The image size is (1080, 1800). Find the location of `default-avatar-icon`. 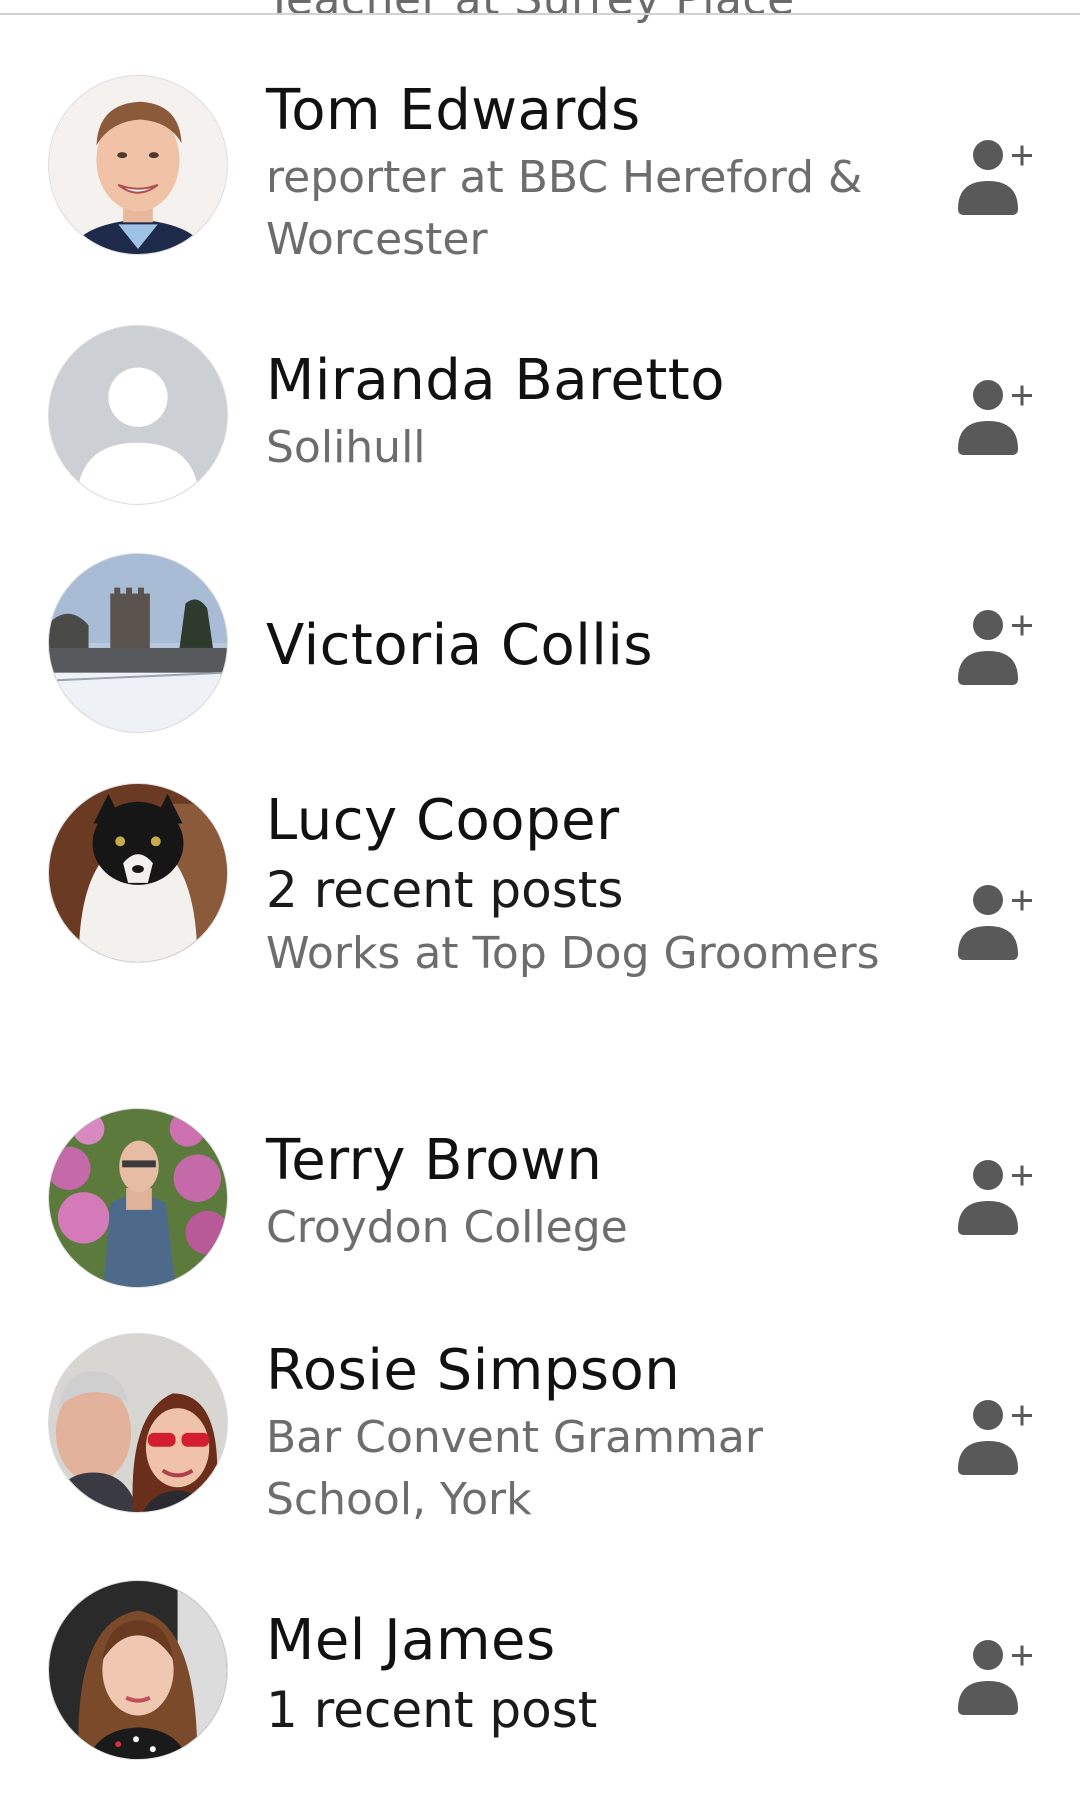

default-avatar-icon is located at coordinates (138, 415).